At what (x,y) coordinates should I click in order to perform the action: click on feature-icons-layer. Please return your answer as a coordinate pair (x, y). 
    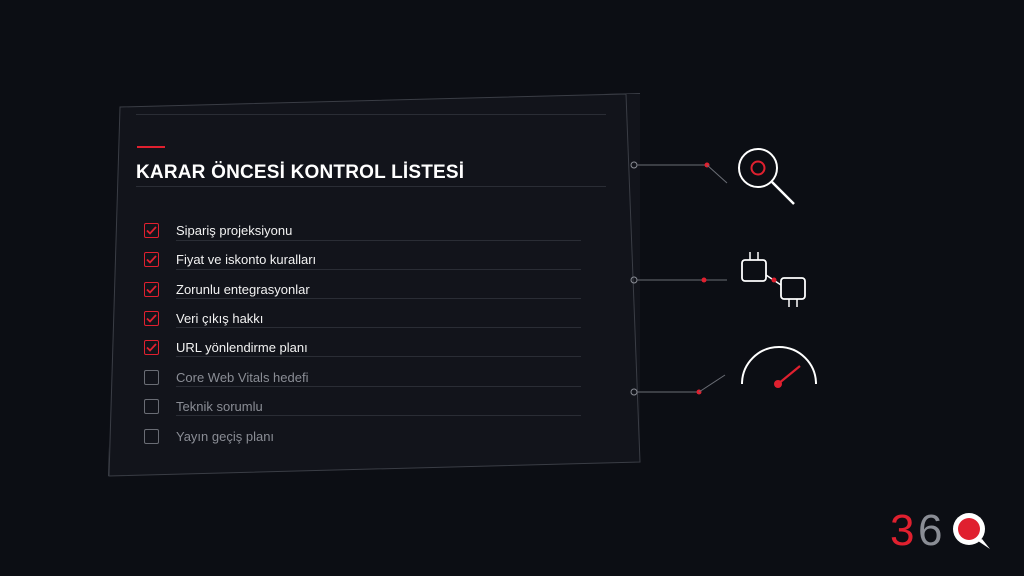
    Looking at the image, I should click on (723, 272).